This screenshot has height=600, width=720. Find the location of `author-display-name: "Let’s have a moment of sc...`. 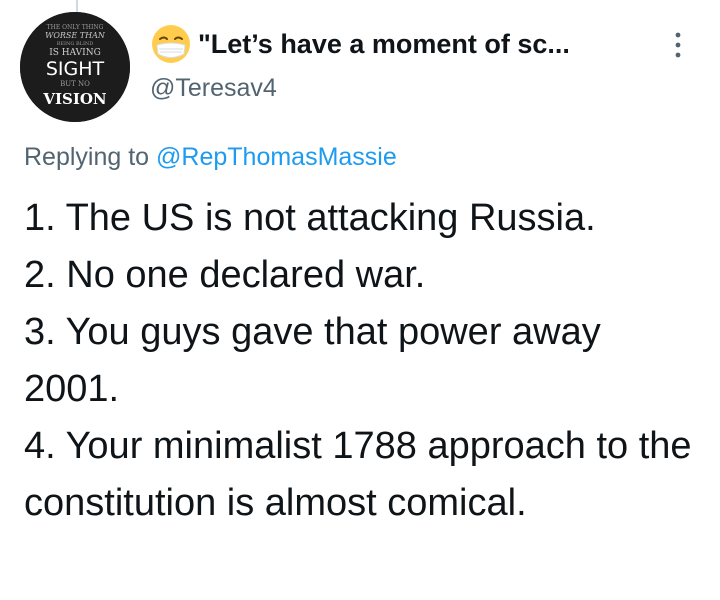

author-display-name: "Let’s have a moment of sc... is located at coordinates (384, 44).